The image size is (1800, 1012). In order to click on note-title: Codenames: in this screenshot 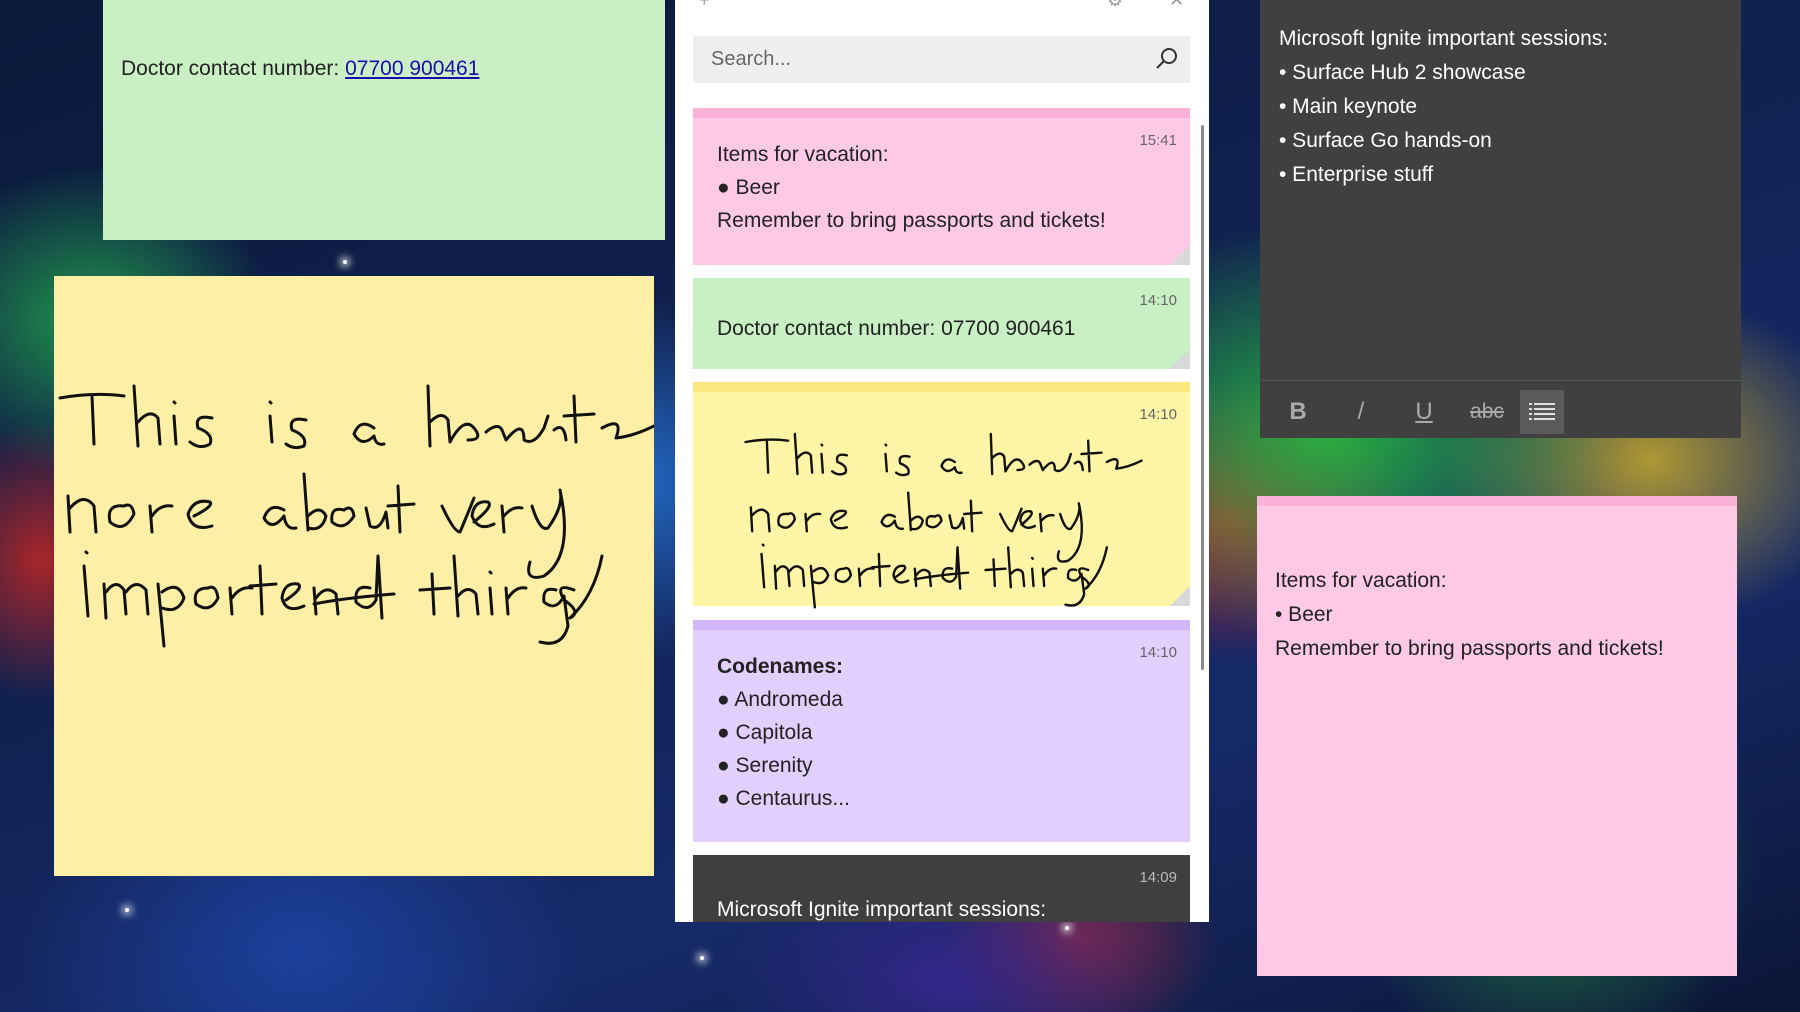, I will do `click(780, 666)`.